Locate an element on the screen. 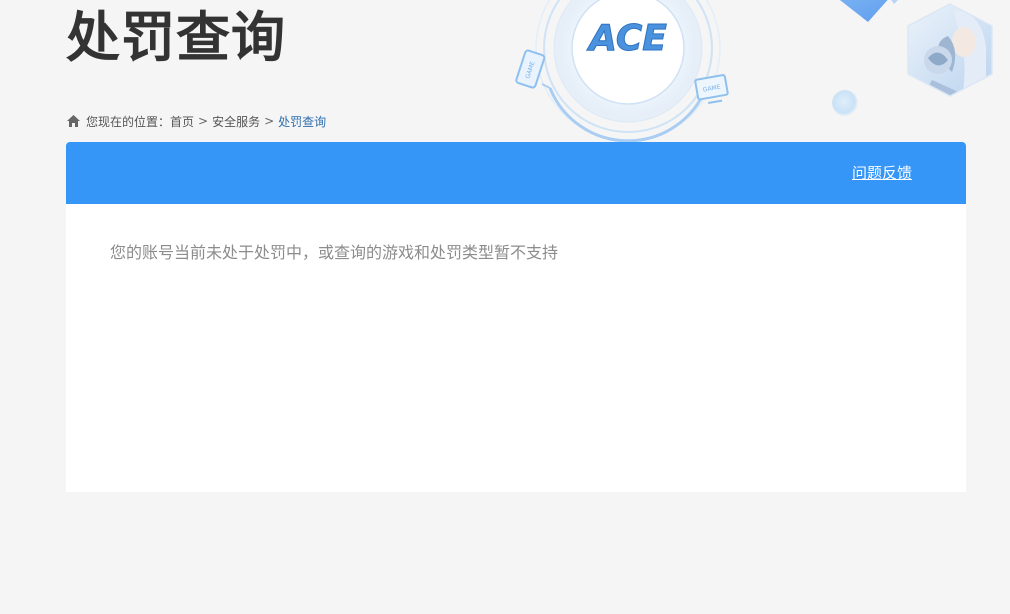  ace-logo-text: ACE is located at coordinates (626, 38).